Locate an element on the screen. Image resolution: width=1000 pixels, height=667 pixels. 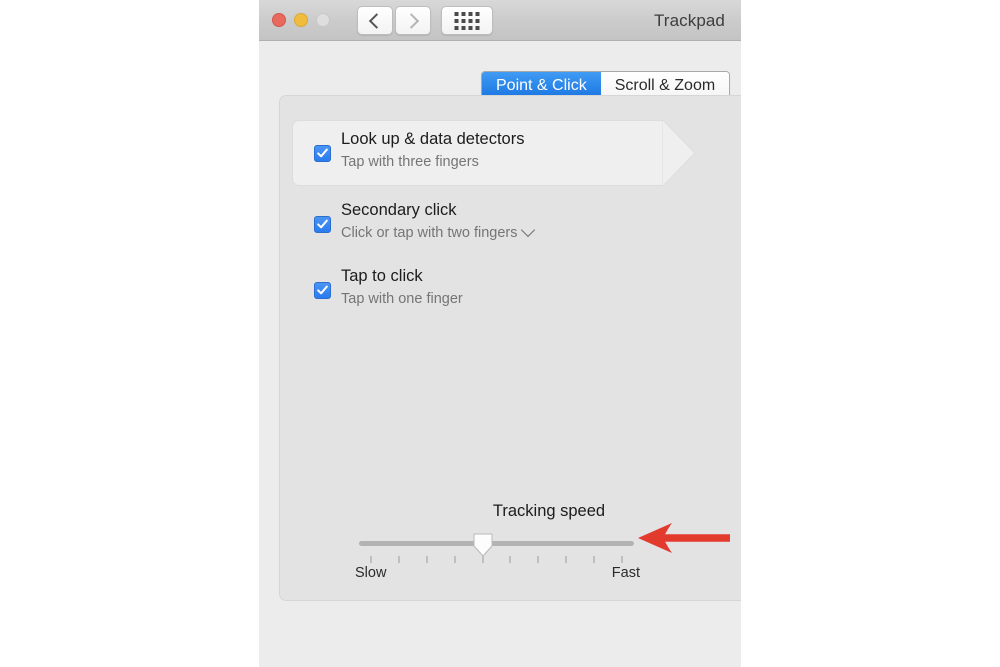
option-subtitle-text: Tap with one finger is located at coordinates (402, 299).